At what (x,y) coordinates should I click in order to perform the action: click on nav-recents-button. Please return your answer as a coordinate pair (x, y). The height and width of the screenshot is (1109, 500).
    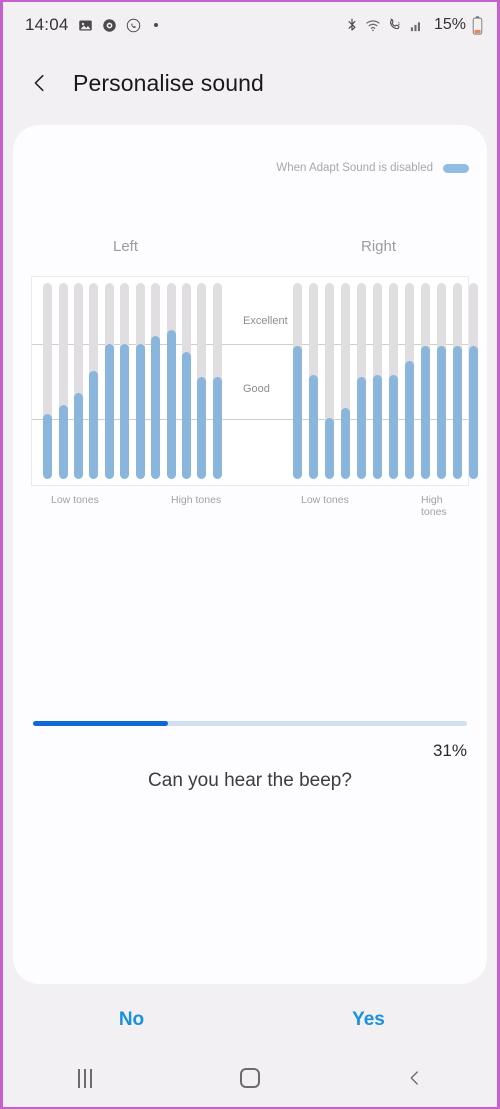
    Looking at the image, I should click on (85, 1078).